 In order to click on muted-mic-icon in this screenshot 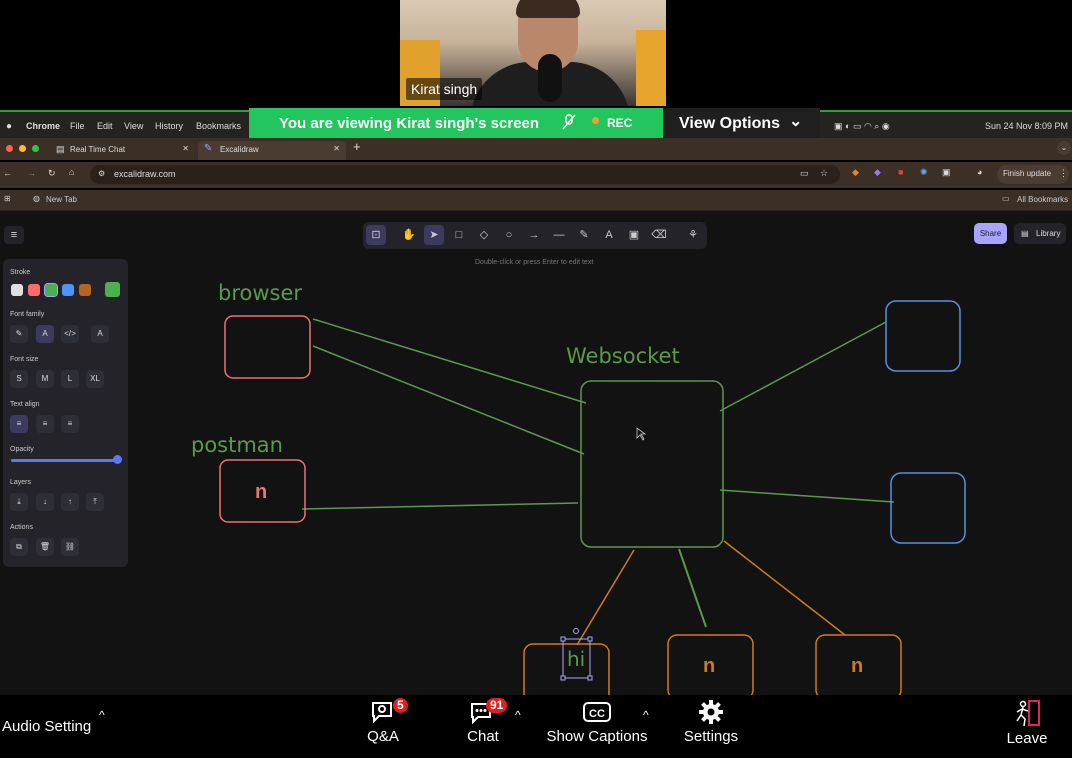, I will do `click(569, 124)`.